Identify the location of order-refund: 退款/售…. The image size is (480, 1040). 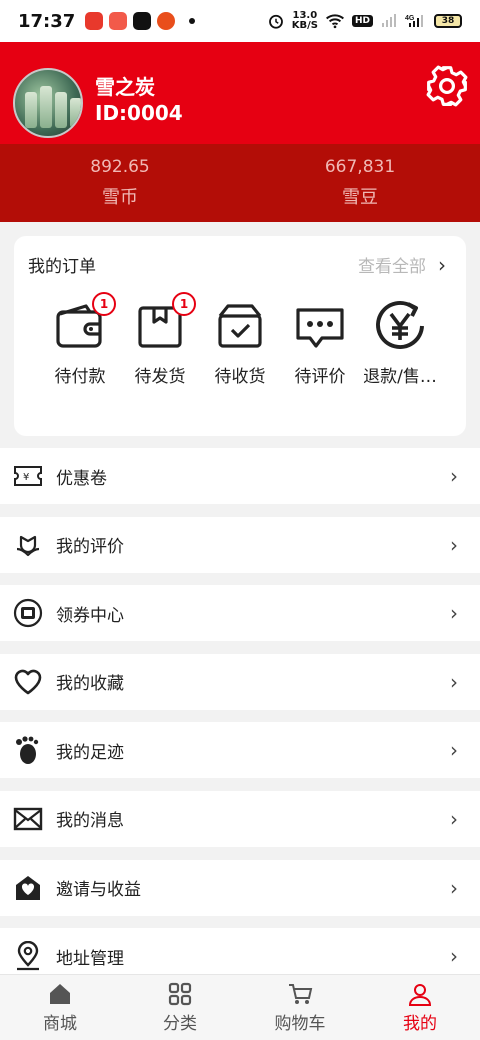
(400, 342).